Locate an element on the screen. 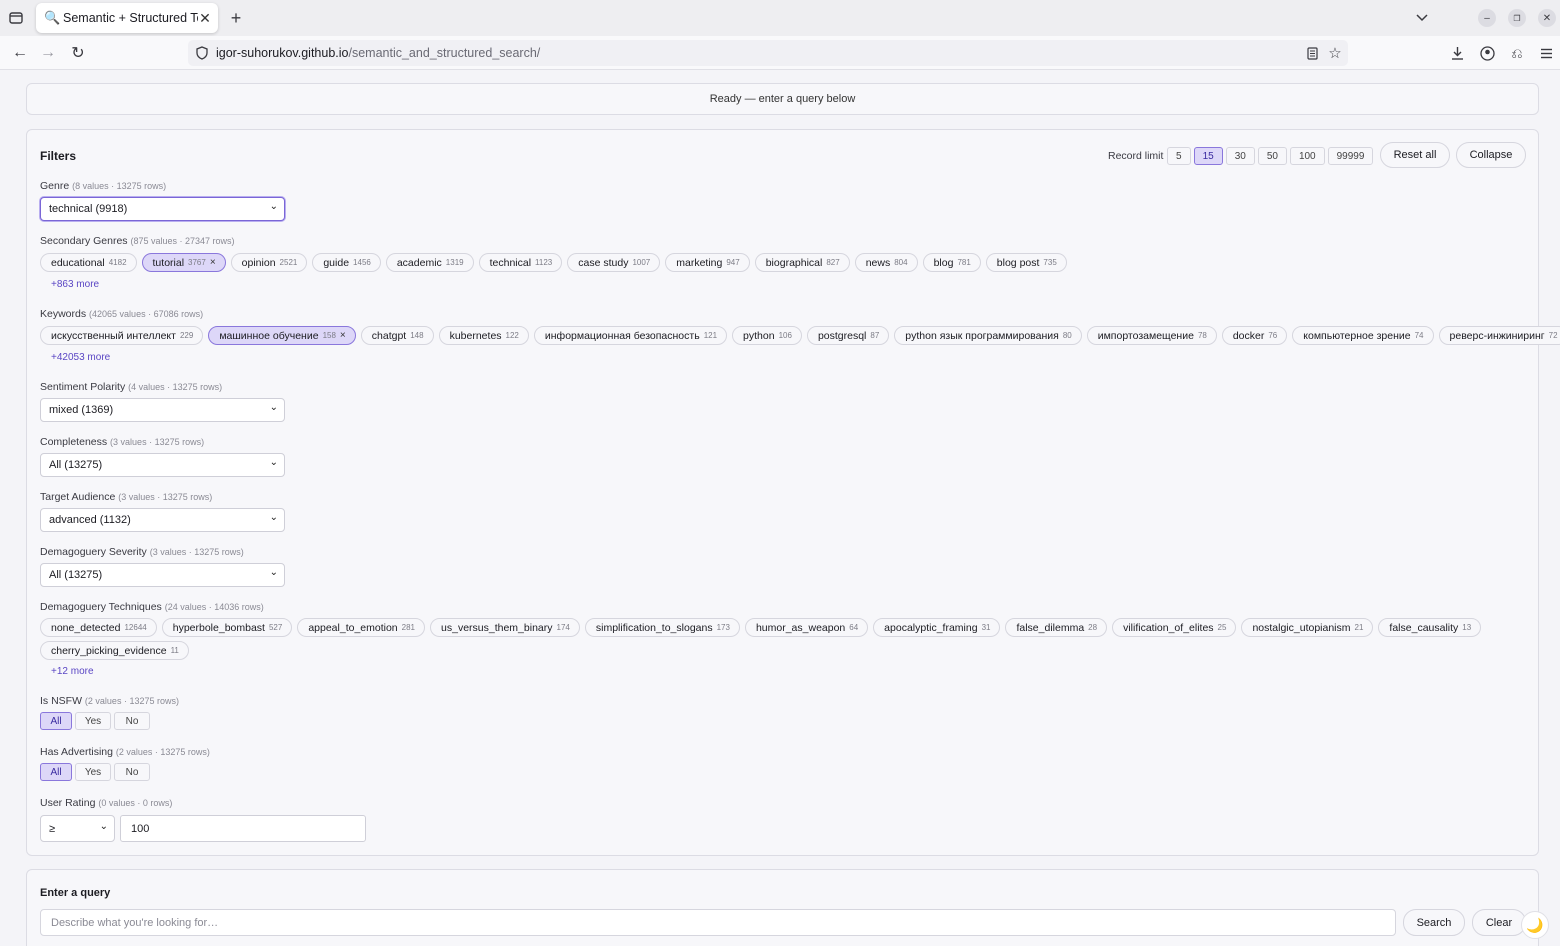 The height and width of the screenshot is (946, 1560). keyword-chip: postgresql 87 is located at coordinates (848, 335).